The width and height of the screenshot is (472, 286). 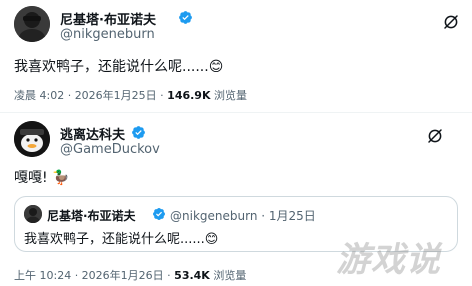 I want to click on view-count: 53.4K, so click(x=192, y=275).